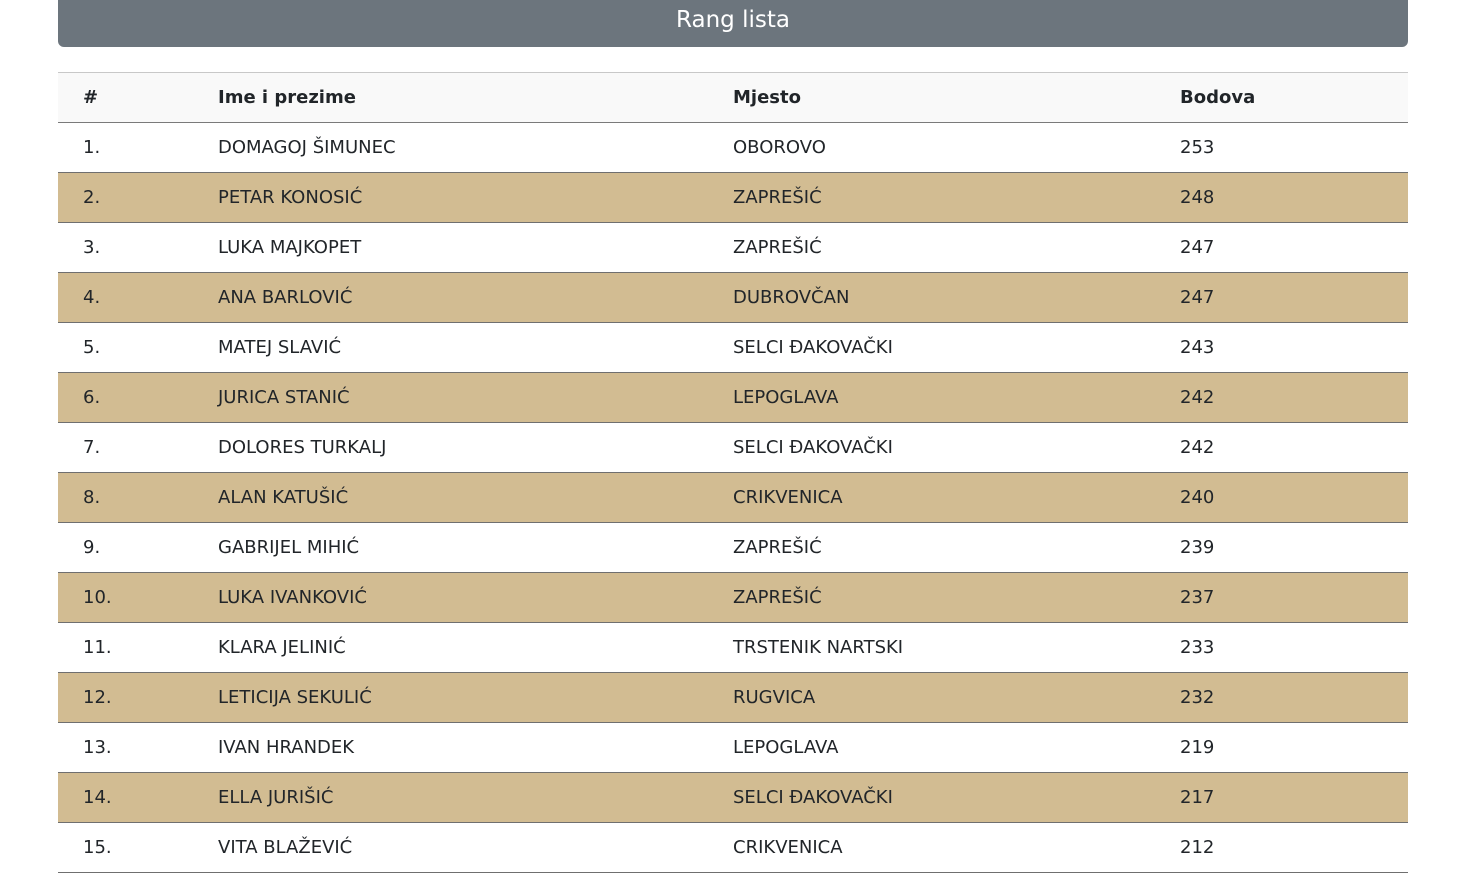  Describe the element at coordinates (1281, 547) in the screenshot. I see `points-cell: 239` at that location.